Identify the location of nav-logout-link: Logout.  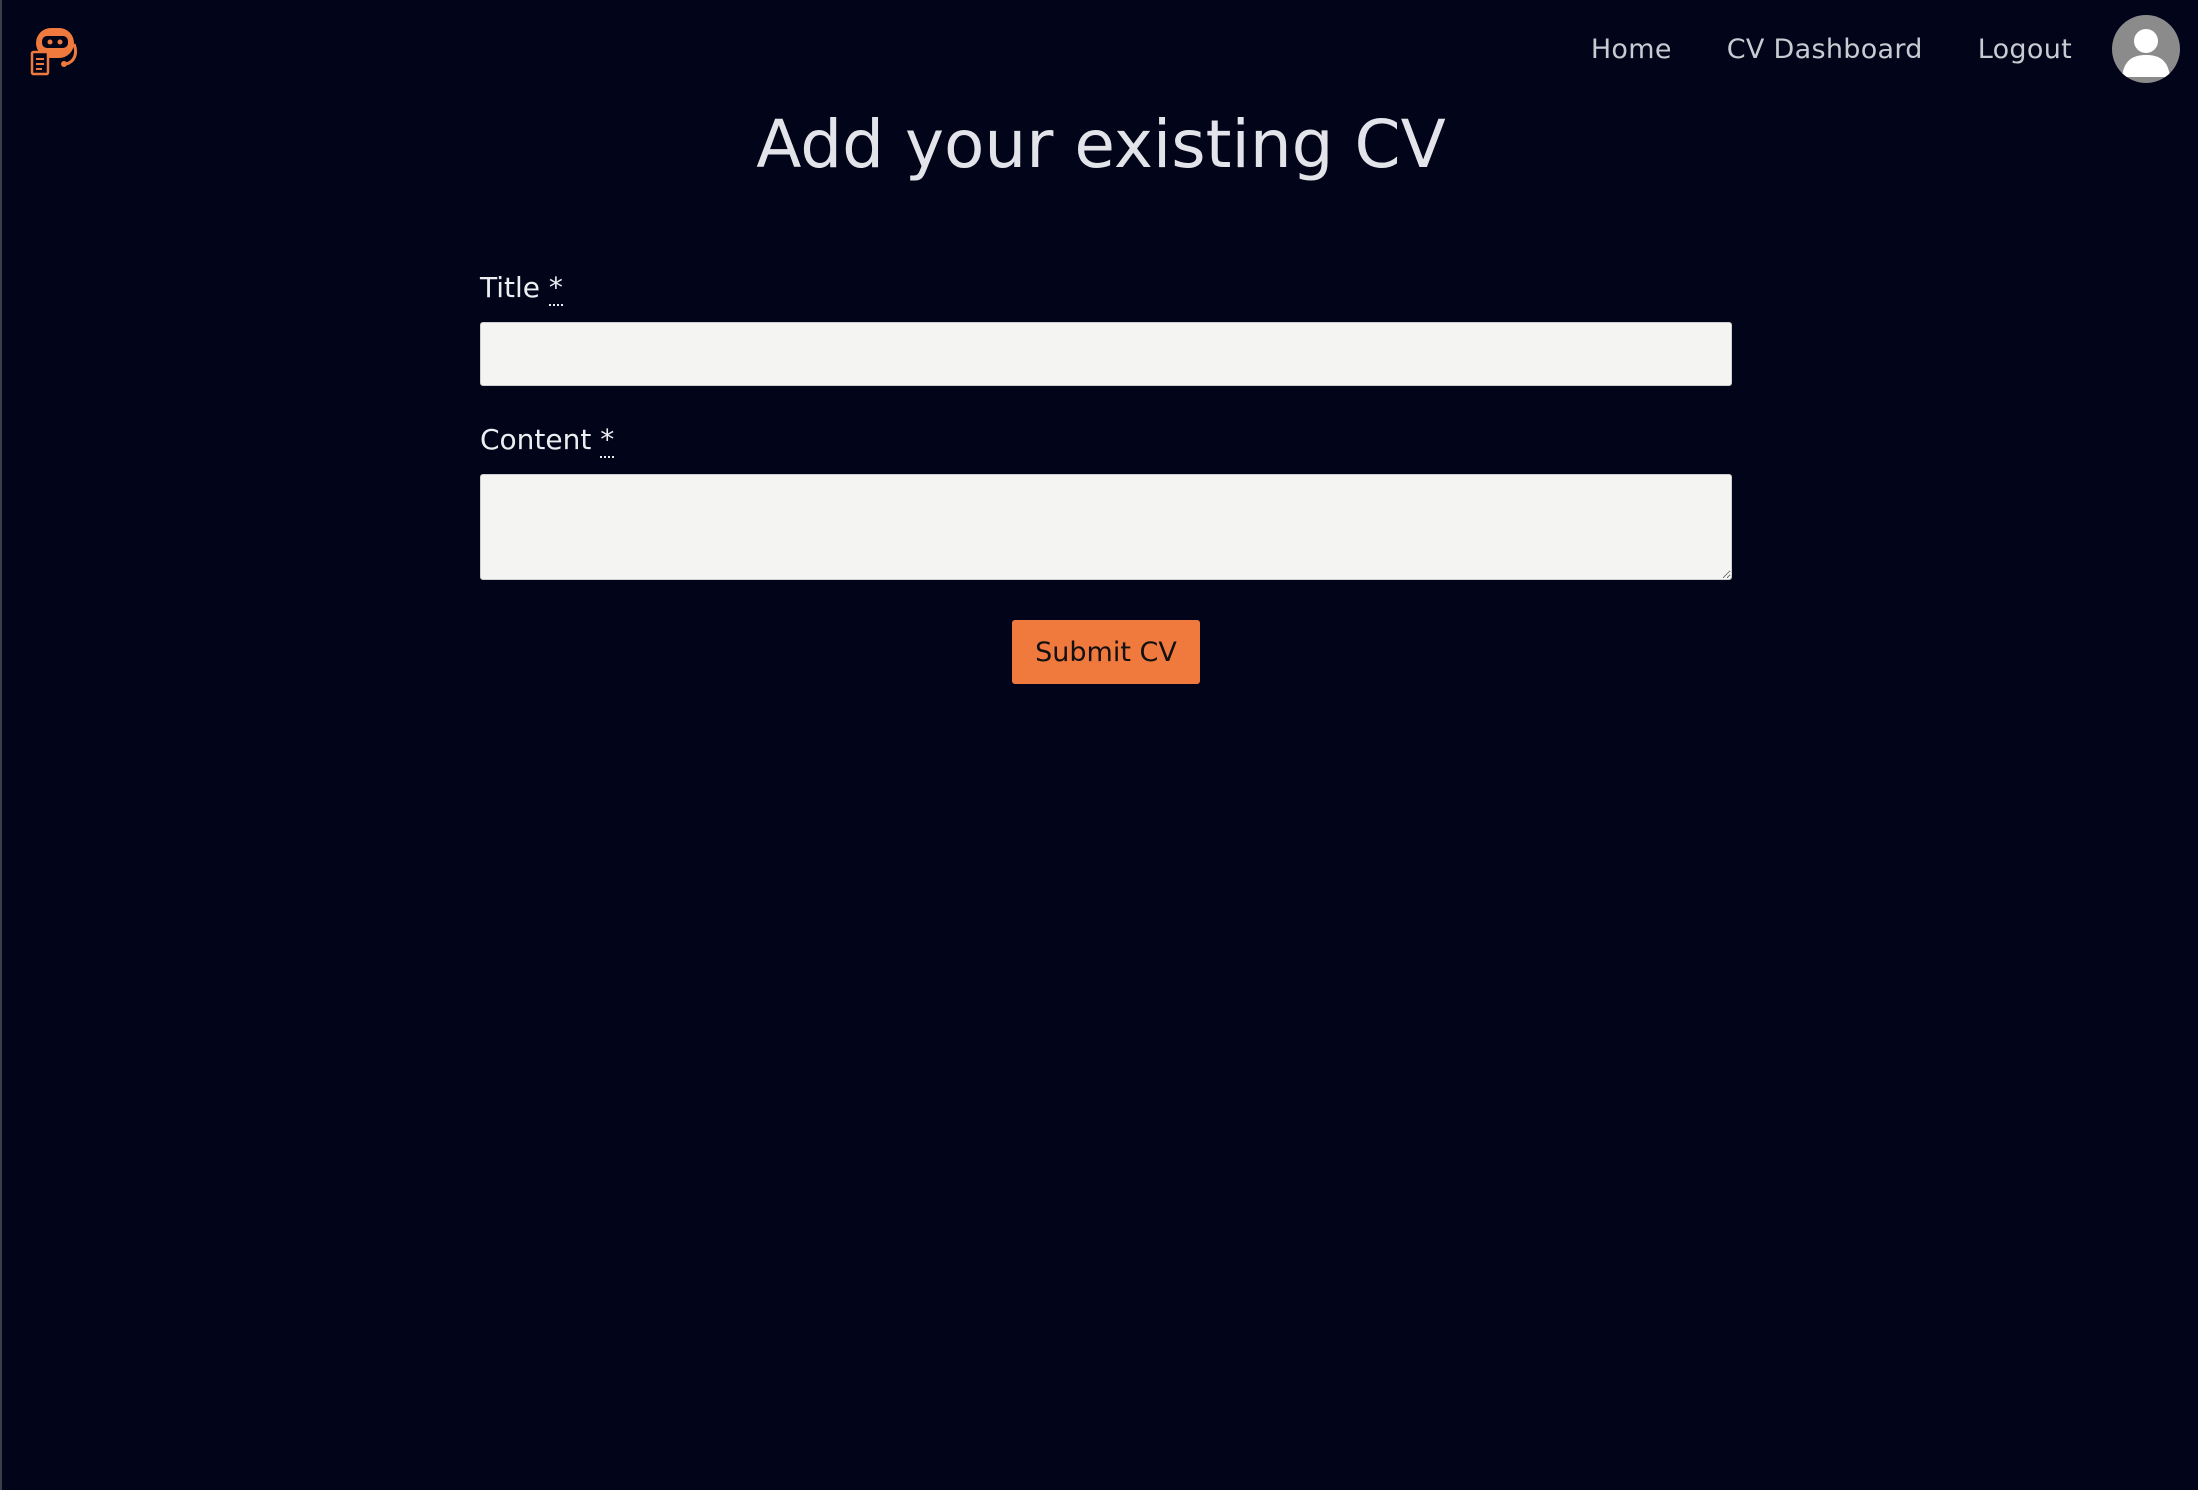
(2025, 49).